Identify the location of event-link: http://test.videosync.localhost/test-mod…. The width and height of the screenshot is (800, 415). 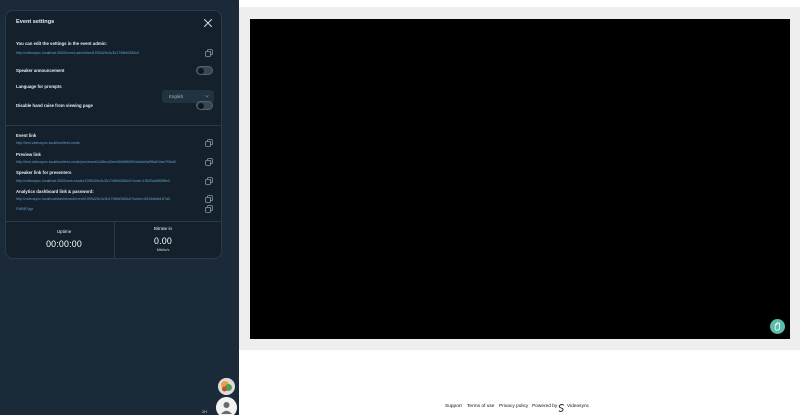
(105, 143).